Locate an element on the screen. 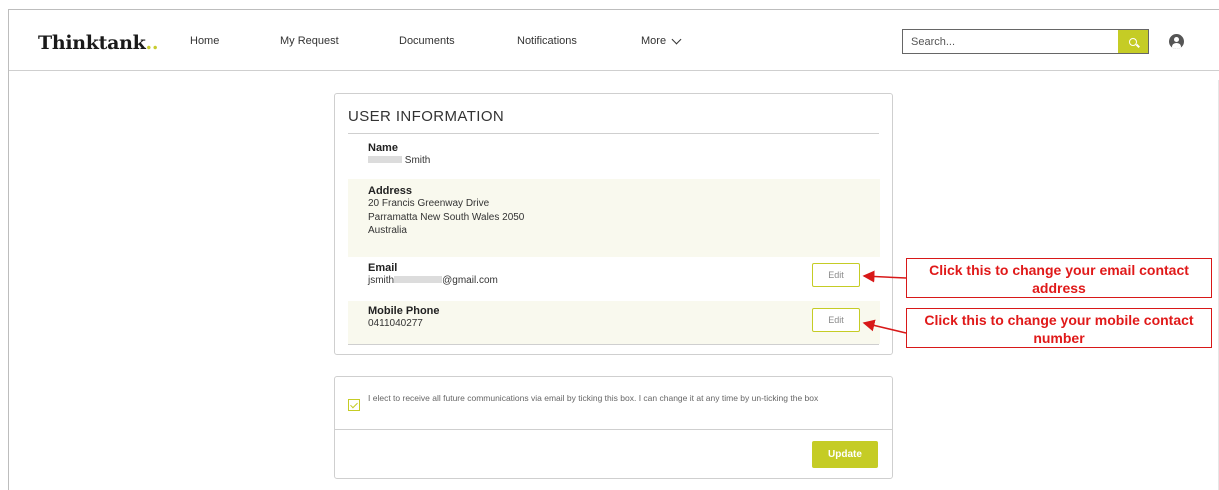 The height and width of the screenshot is (490, 1219). email-label: Email is located at coordinates (383, 268).